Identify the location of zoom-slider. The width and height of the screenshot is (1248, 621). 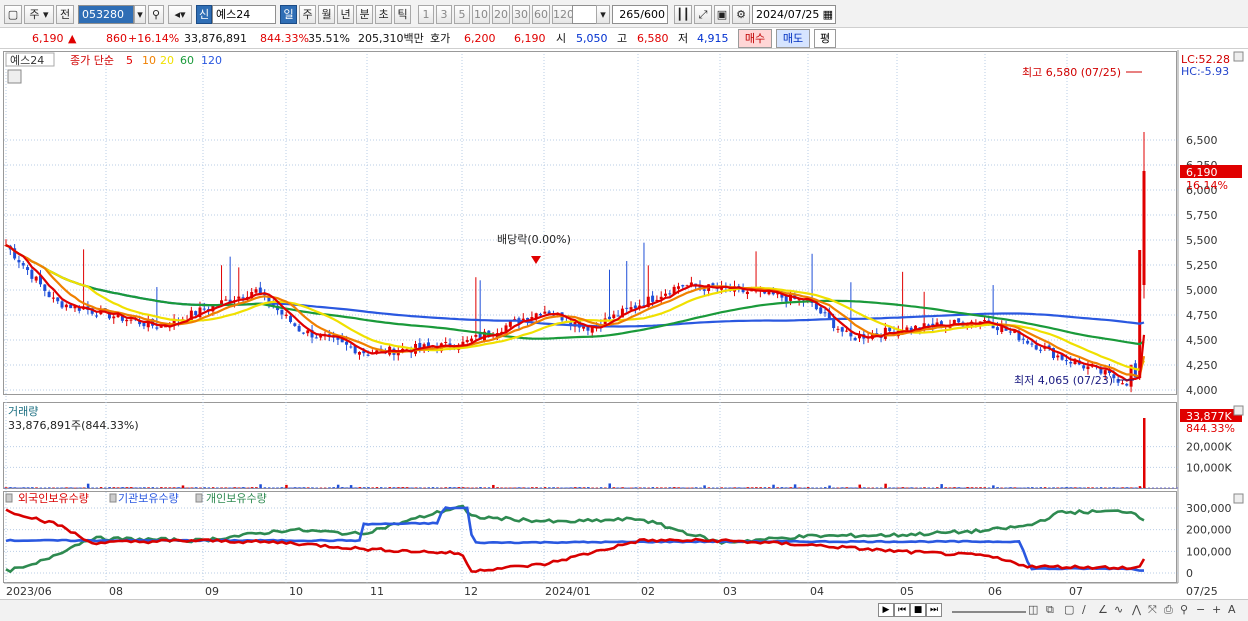
(989, 608).